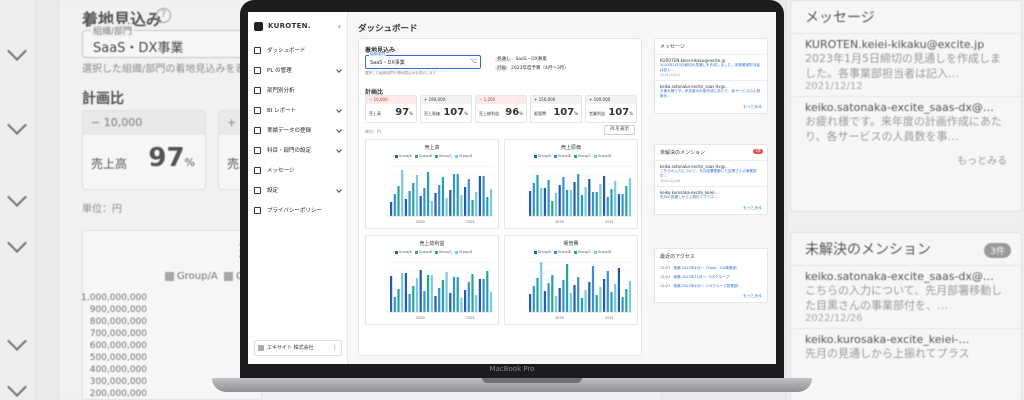  What do you see at coordinates (556, 100) in the screenshot?
I see `plan-diff: + 150,000` at bounding box center [556, 100].